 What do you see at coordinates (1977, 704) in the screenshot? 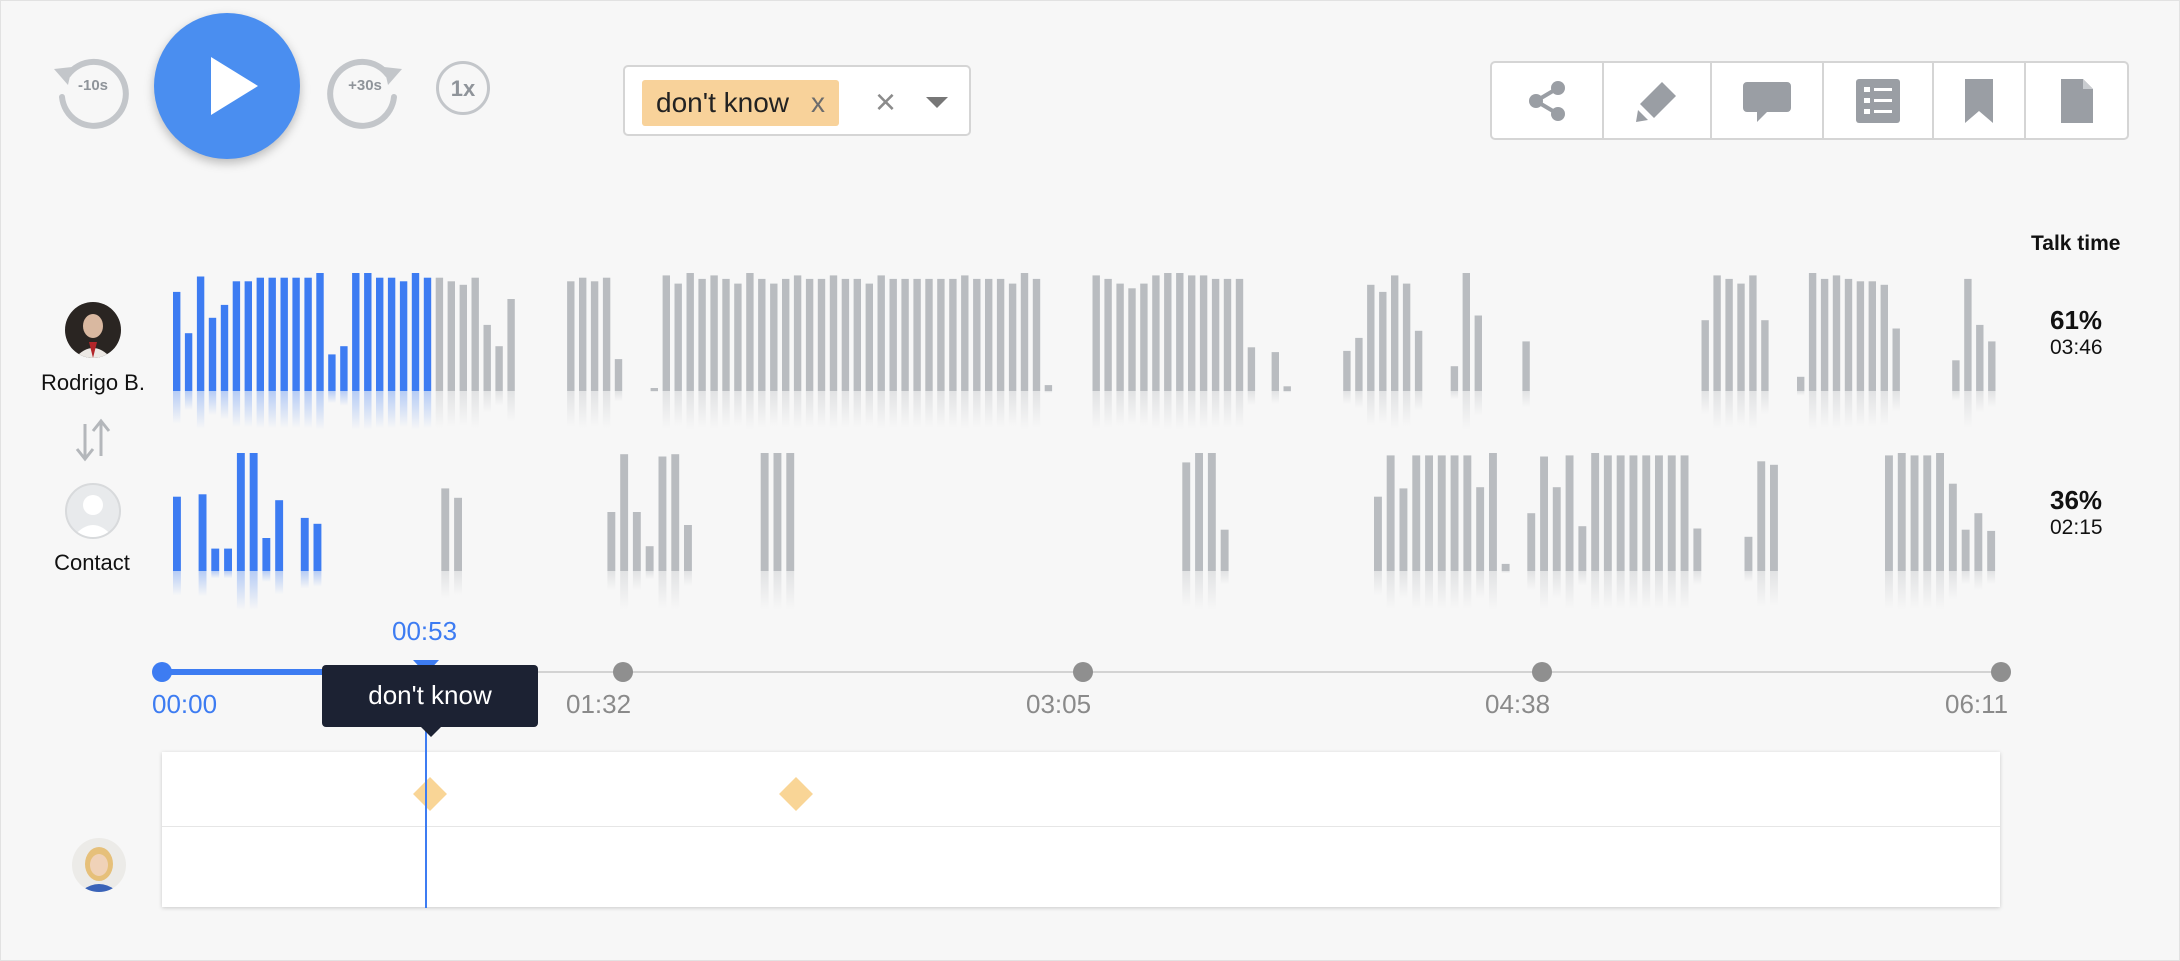
I see `timeline-tick-label: 06:11` at bounding box center [1977, 704].